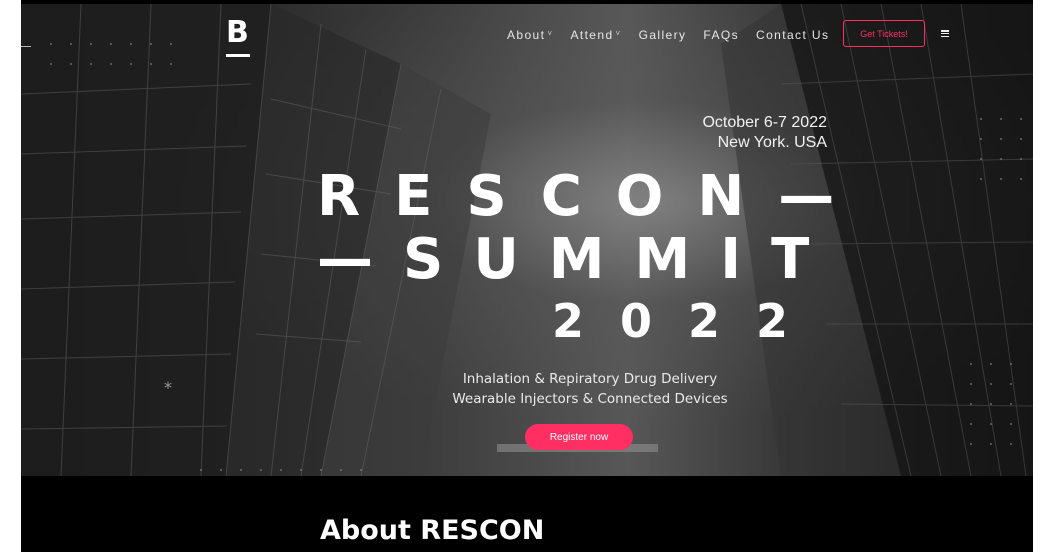  Describe the element at coordinates (590, 379) in the screenshot. I see `event-tagline-1: Inhalation & Repiratory Drug Delivery` at that location.